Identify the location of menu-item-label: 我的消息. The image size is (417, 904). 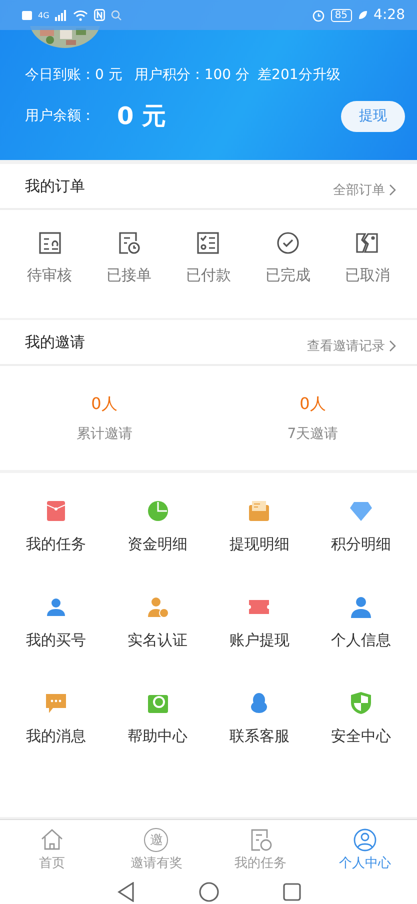
(56, 736).